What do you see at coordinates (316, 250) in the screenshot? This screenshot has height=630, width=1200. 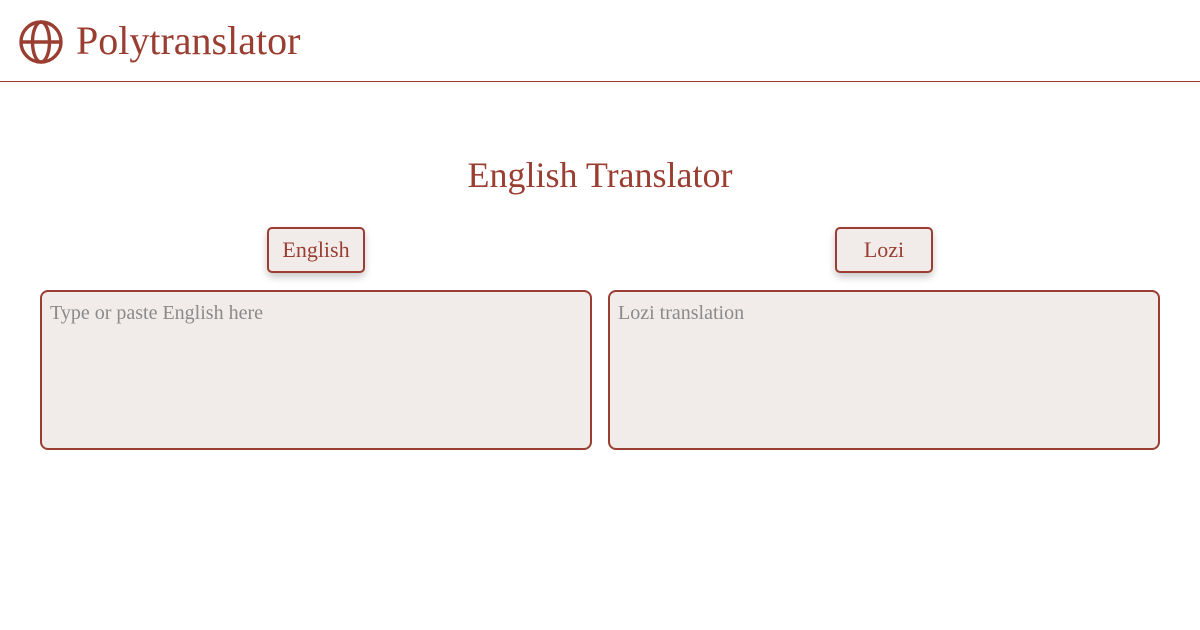 I see `source-language-button: English` at bounding box center [316, 250].